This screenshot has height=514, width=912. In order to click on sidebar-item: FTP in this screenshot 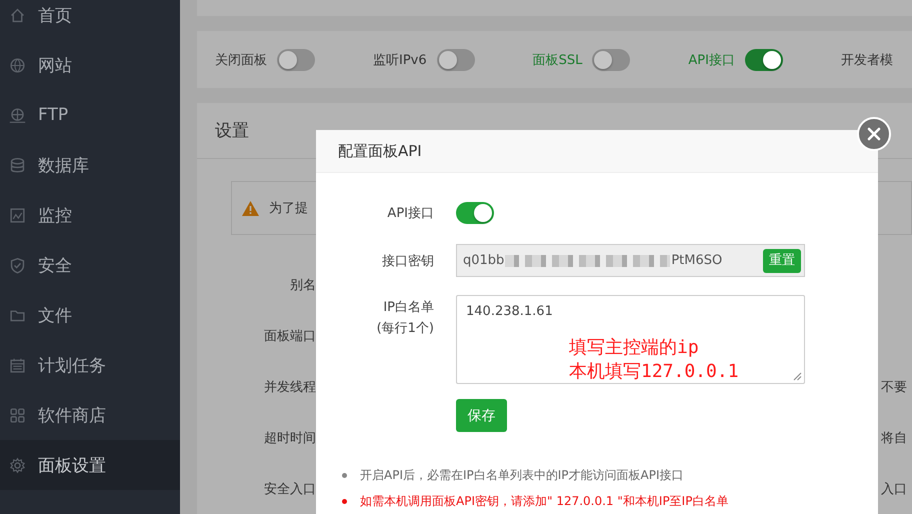, I will do `click(90, 115)`.